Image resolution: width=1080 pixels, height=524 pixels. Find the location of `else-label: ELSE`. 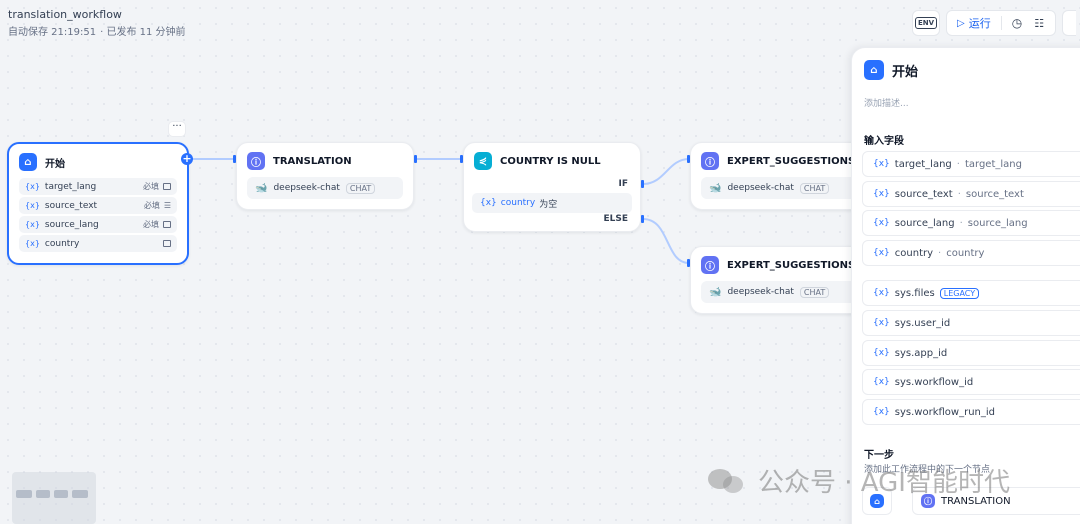

else-label: ELSE is located at coordinates (615, 219).